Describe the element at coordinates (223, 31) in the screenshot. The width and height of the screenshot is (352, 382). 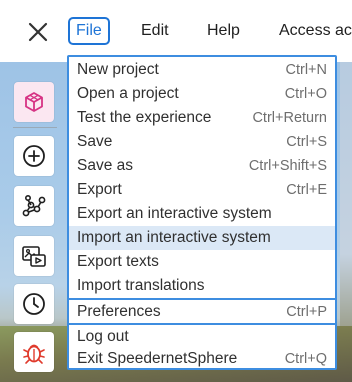
I see `menu-help: Help` at that location.